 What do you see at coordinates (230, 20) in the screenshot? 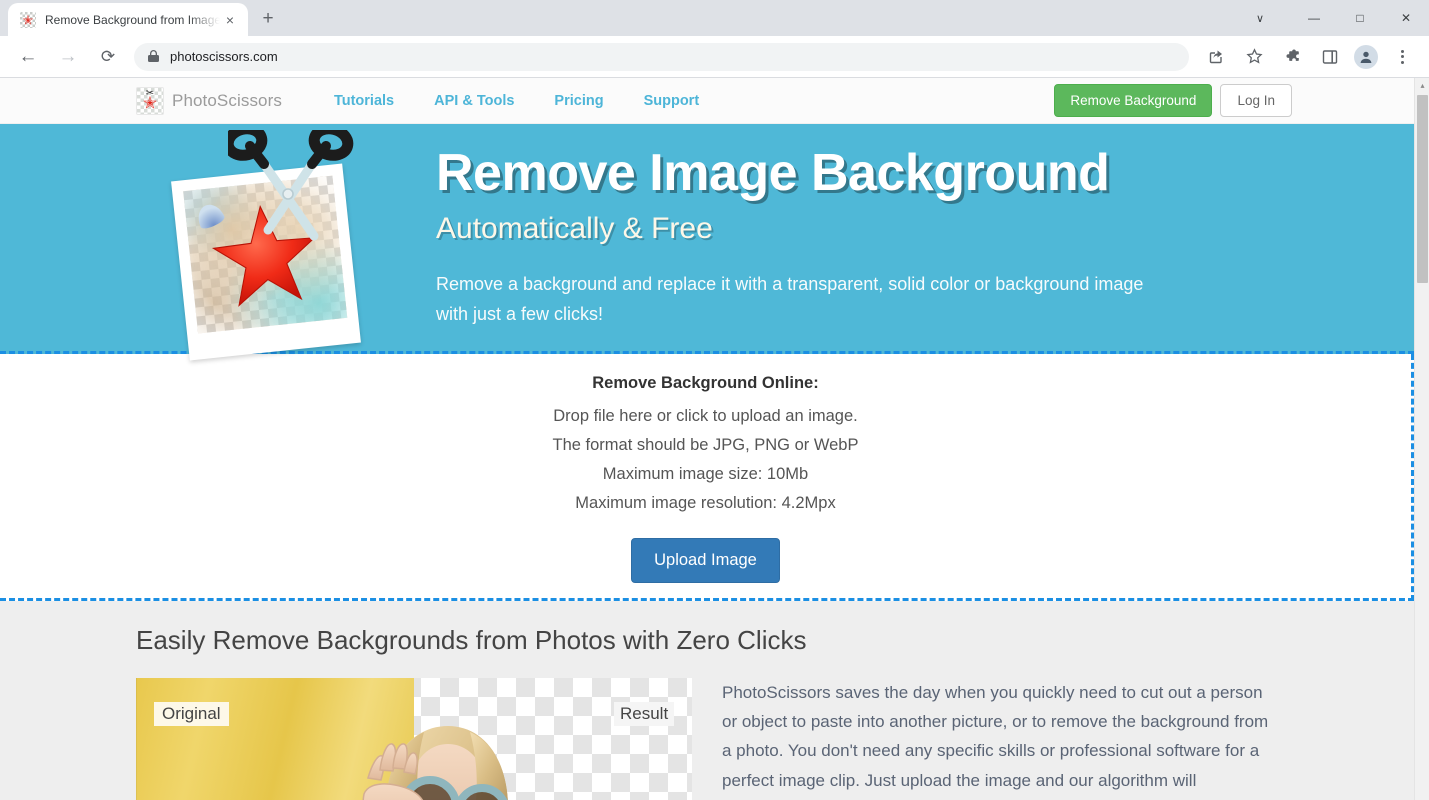
I see `close-icon: ×` at bounding box center [230, 20].